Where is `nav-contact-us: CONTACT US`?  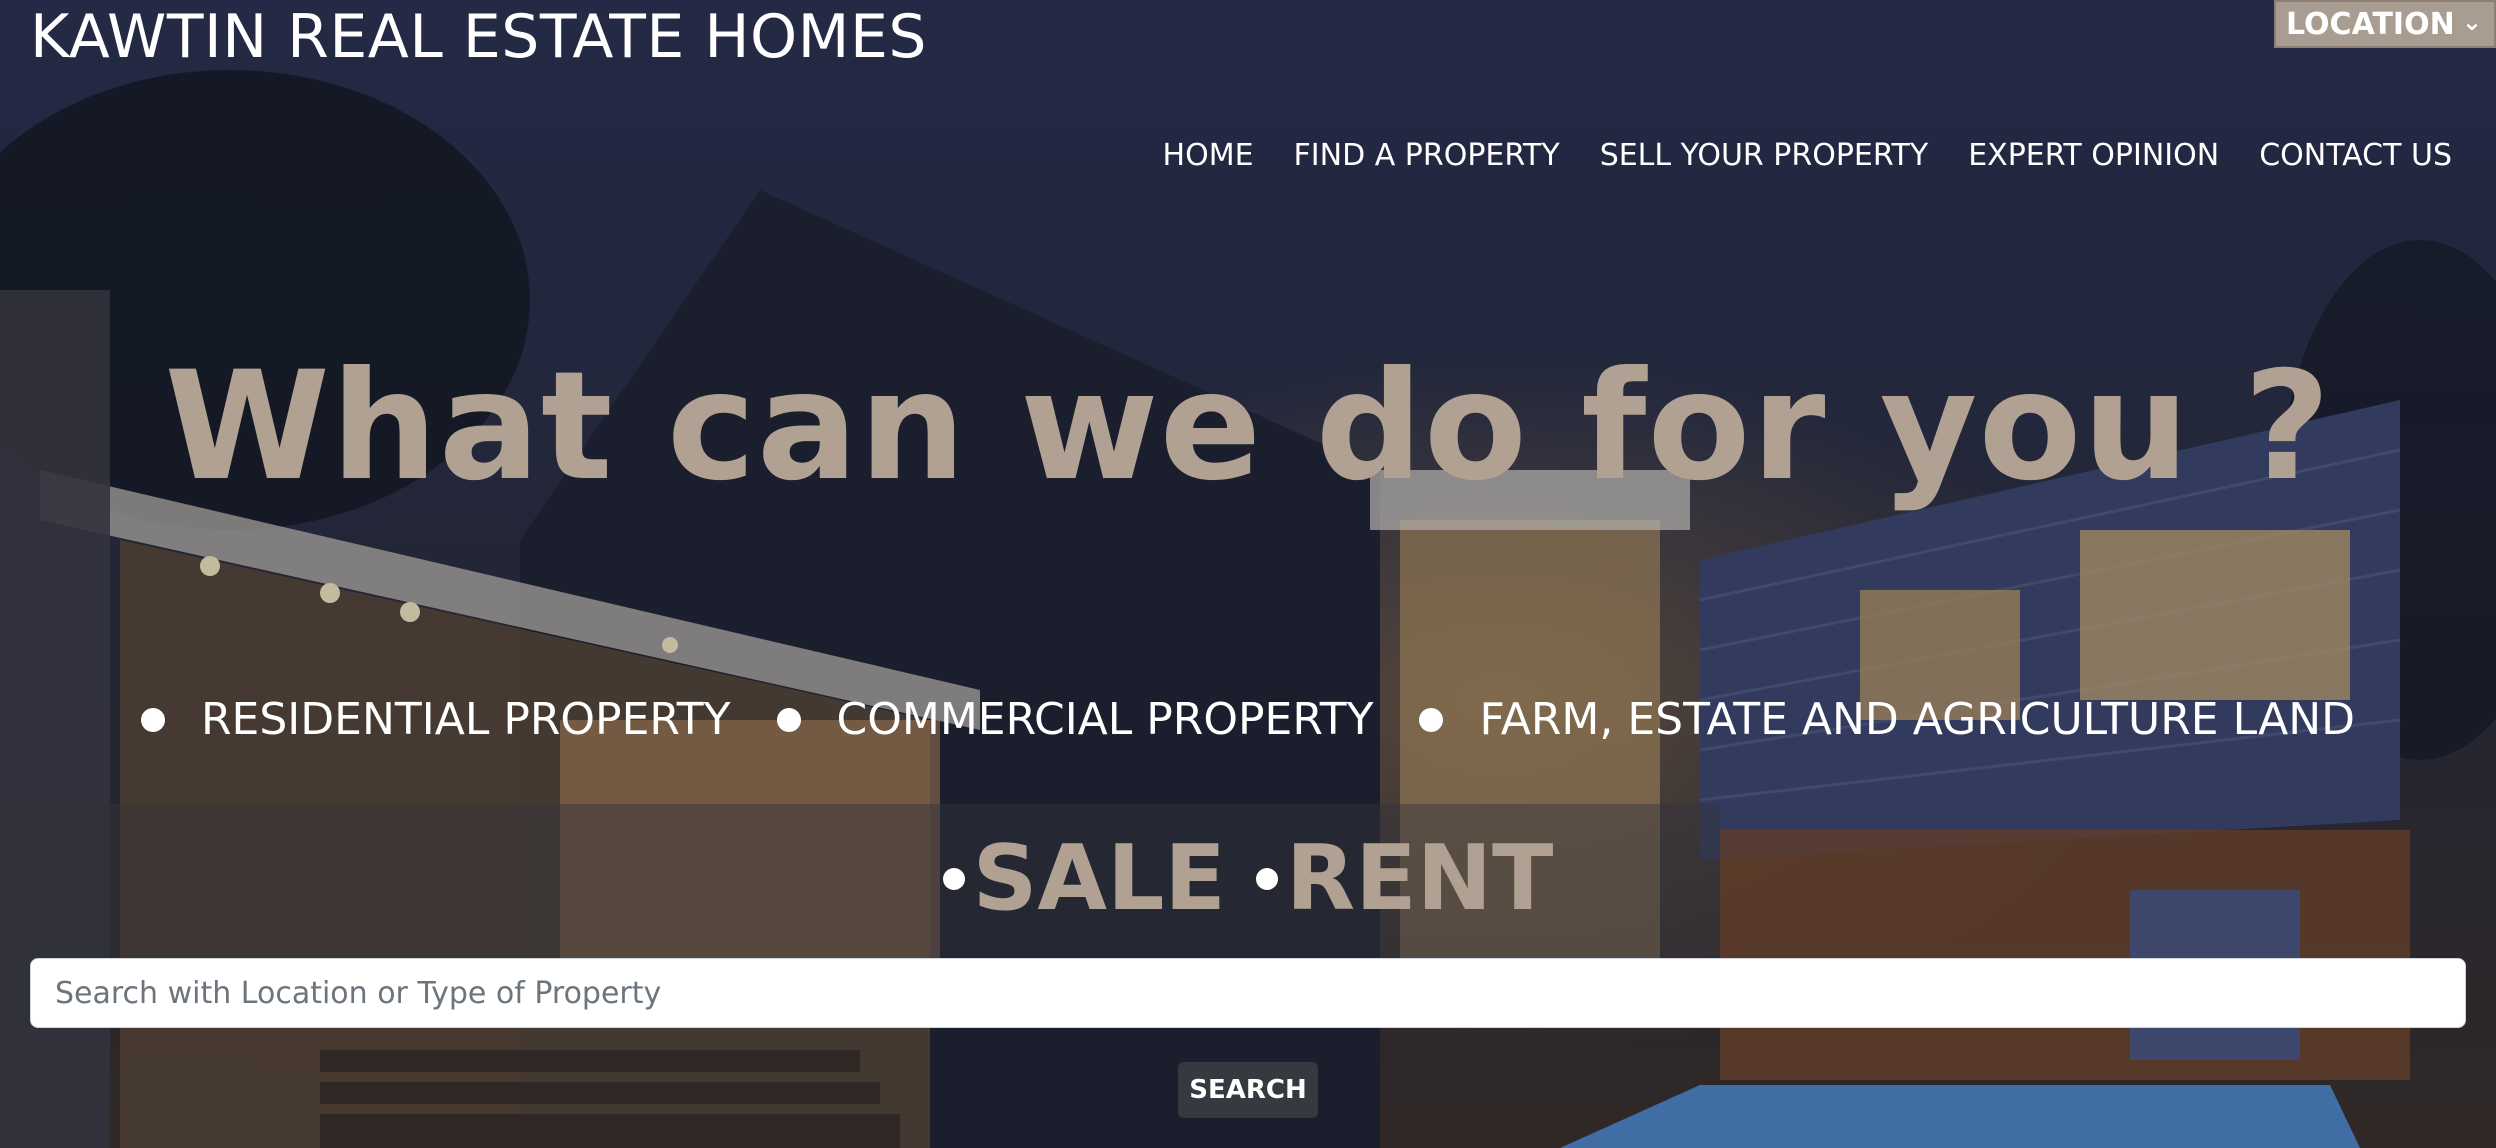
nav-contact-us: CONTACT US is located at coordinates (2355, 155).